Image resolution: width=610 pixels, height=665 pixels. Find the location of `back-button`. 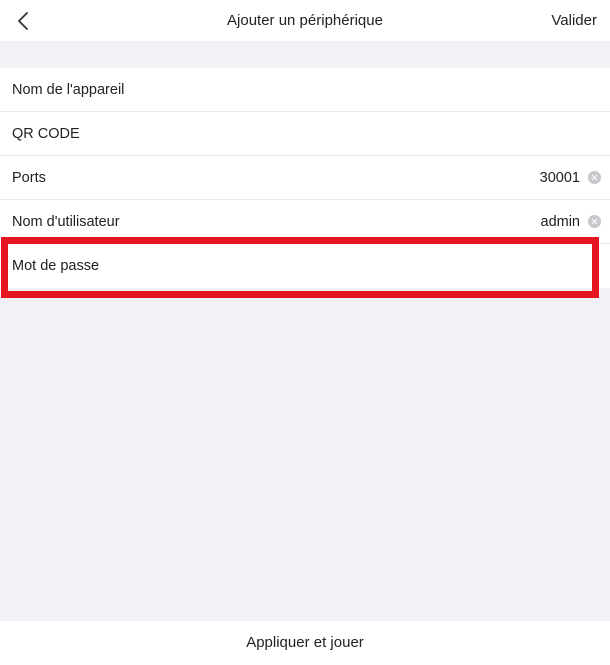

back-button is located at coordinates (23, 21).